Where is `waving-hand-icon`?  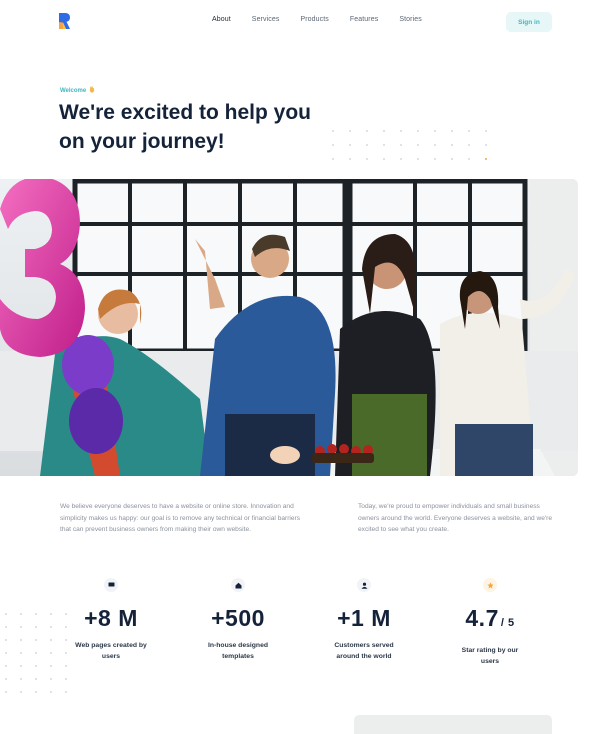 waving-hand-icon is located at coordinates (92, 90).